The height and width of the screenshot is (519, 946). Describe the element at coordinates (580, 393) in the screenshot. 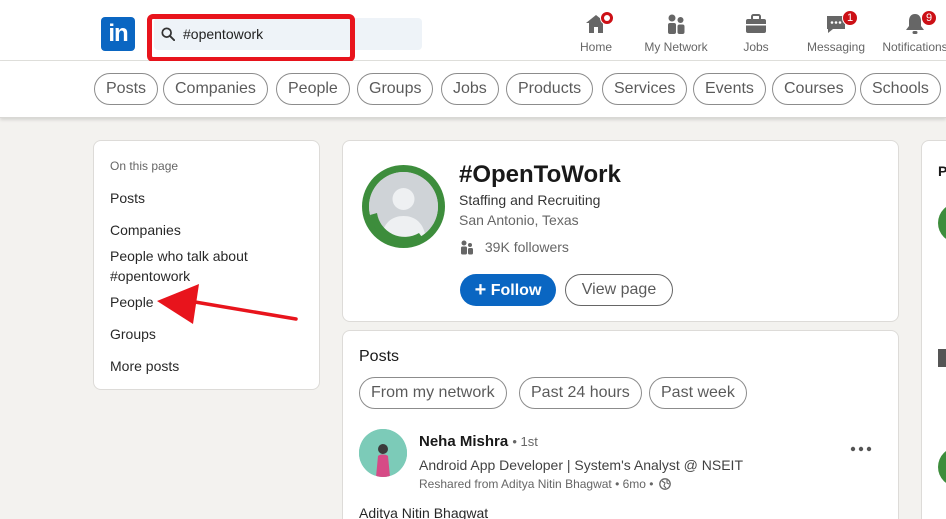

I see `filter-past-24-hours: Past 24 hours` at that location.